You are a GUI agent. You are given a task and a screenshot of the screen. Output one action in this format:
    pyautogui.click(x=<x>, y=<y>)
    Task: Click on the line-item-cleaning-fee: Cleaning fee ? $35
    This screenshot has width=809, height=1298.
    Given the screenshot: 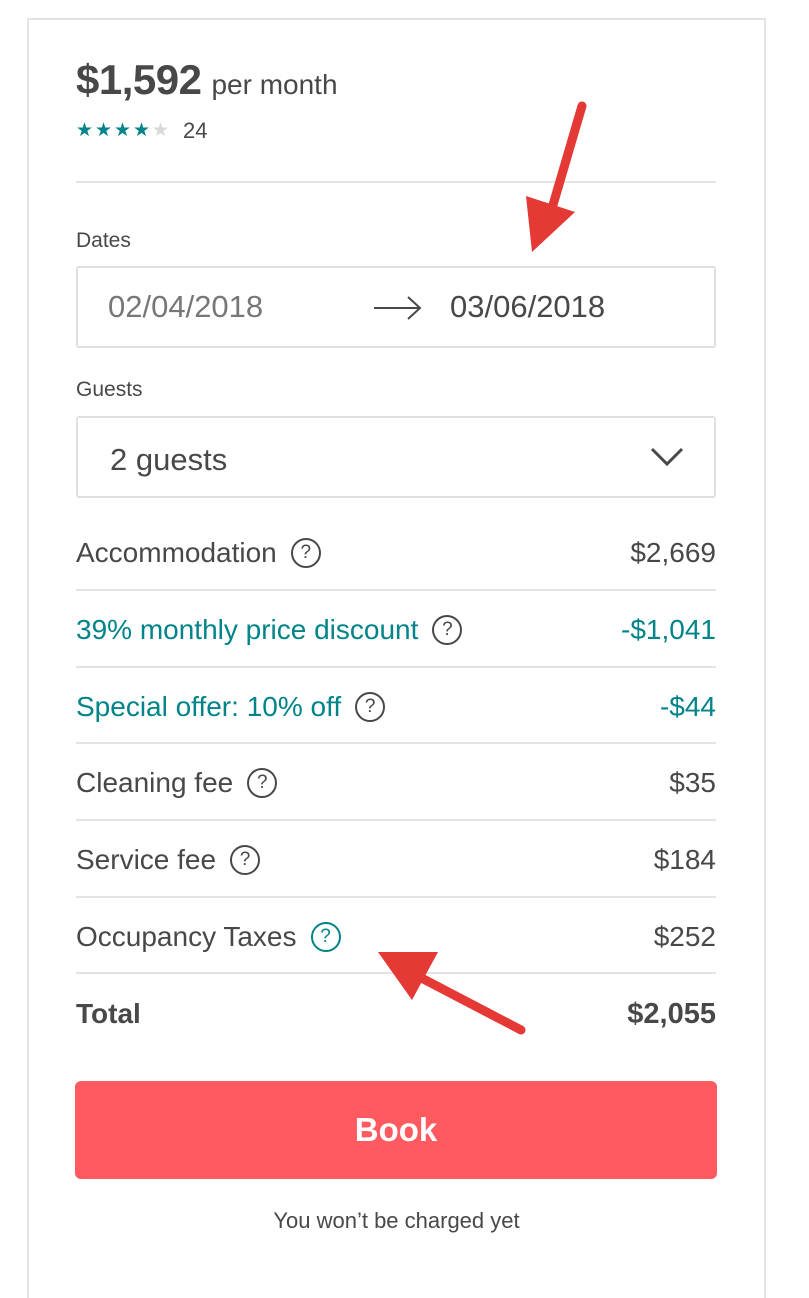 What is the action you would take?
    pyautogui.click(x=396, y=783)
    